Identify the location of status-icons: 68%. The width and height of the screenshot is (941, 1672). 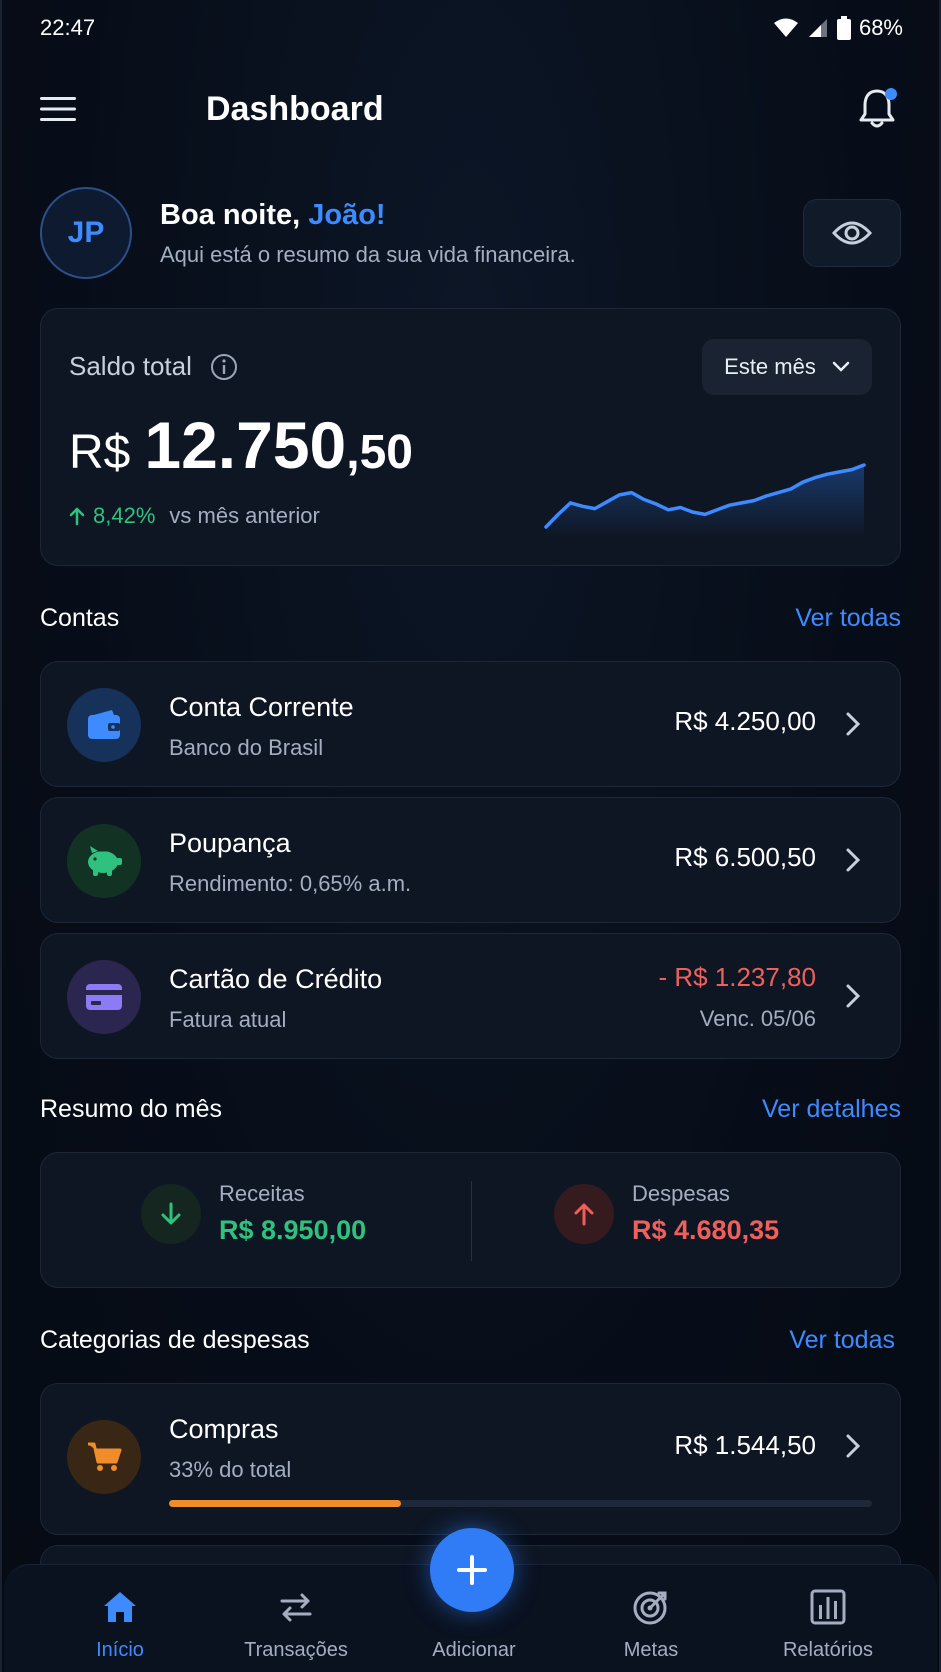
(838, 28).